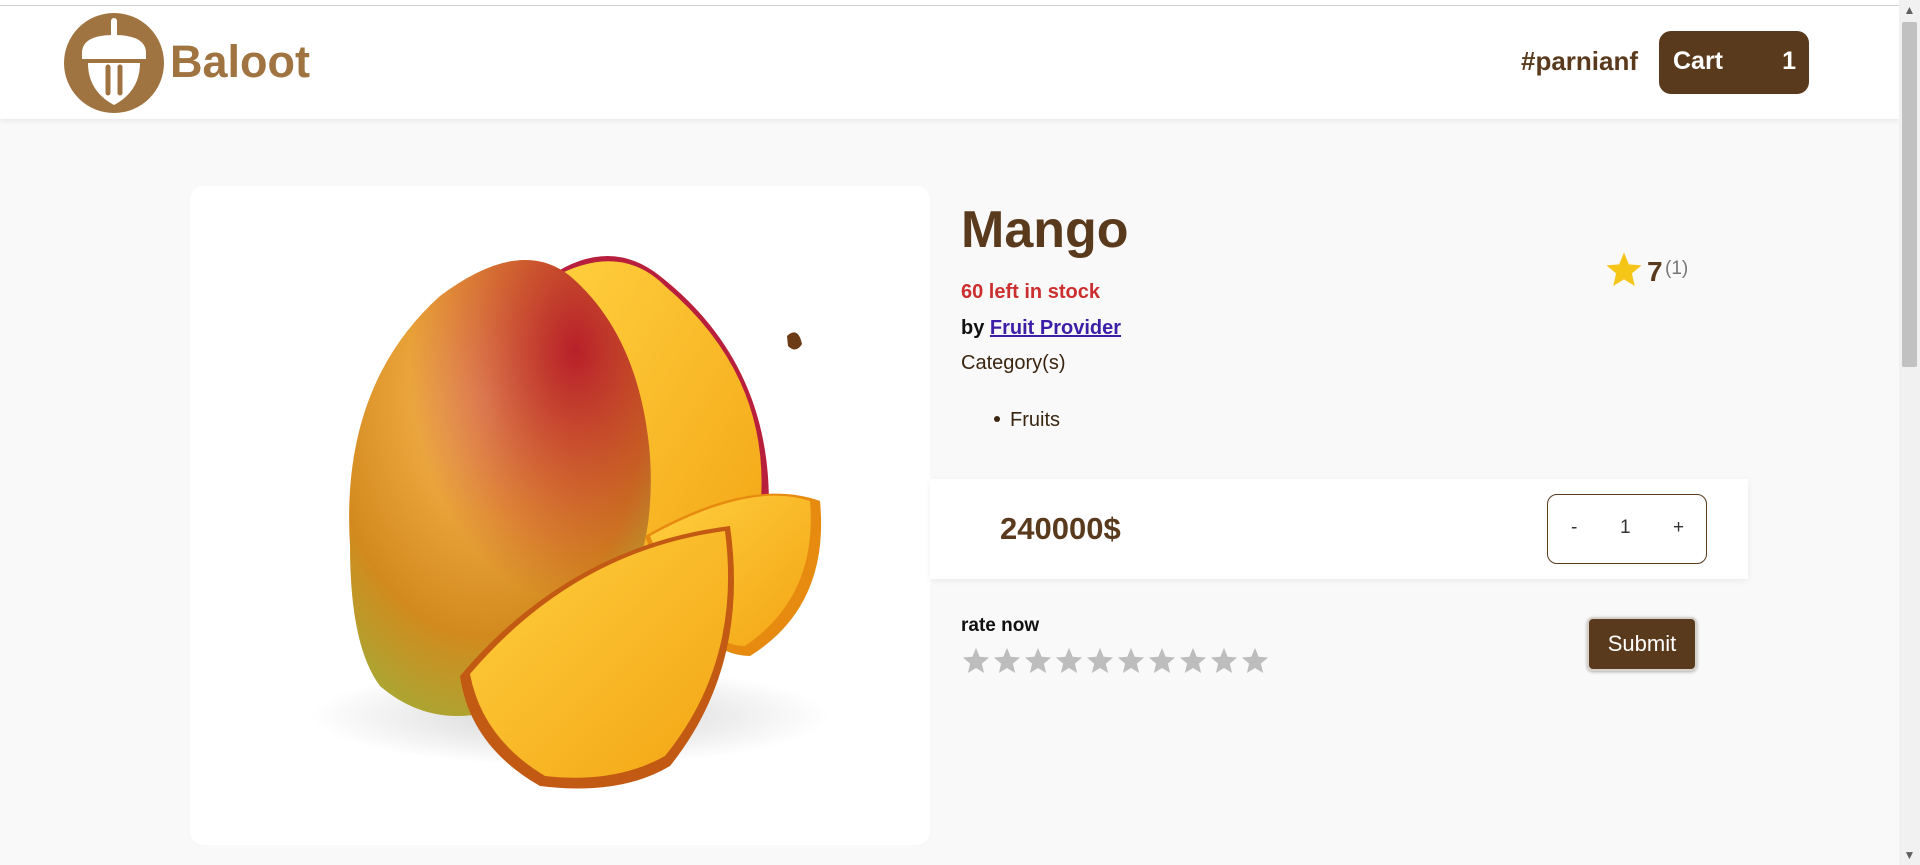 The width and height of the screenshot is (1920, 865). What do you see at coordinates (949, 62) in the screenshot?
I see `site-header: Baloot #parnianf Cart 1` at bounding box center [949, 62].